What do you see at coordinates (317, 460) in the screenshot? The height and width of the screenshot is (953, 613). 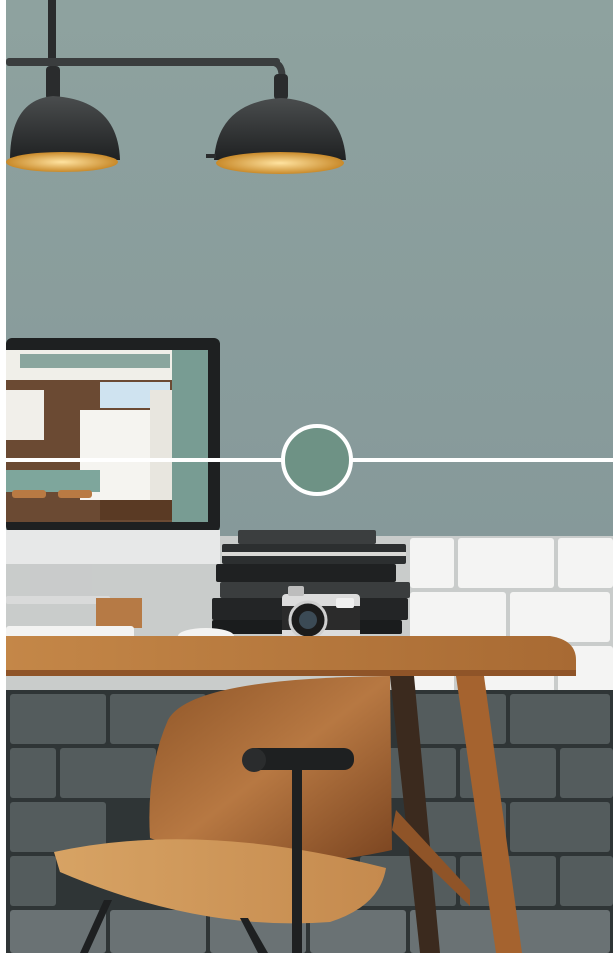 I see `color-picker-handle` at bounding box center [317, 460].